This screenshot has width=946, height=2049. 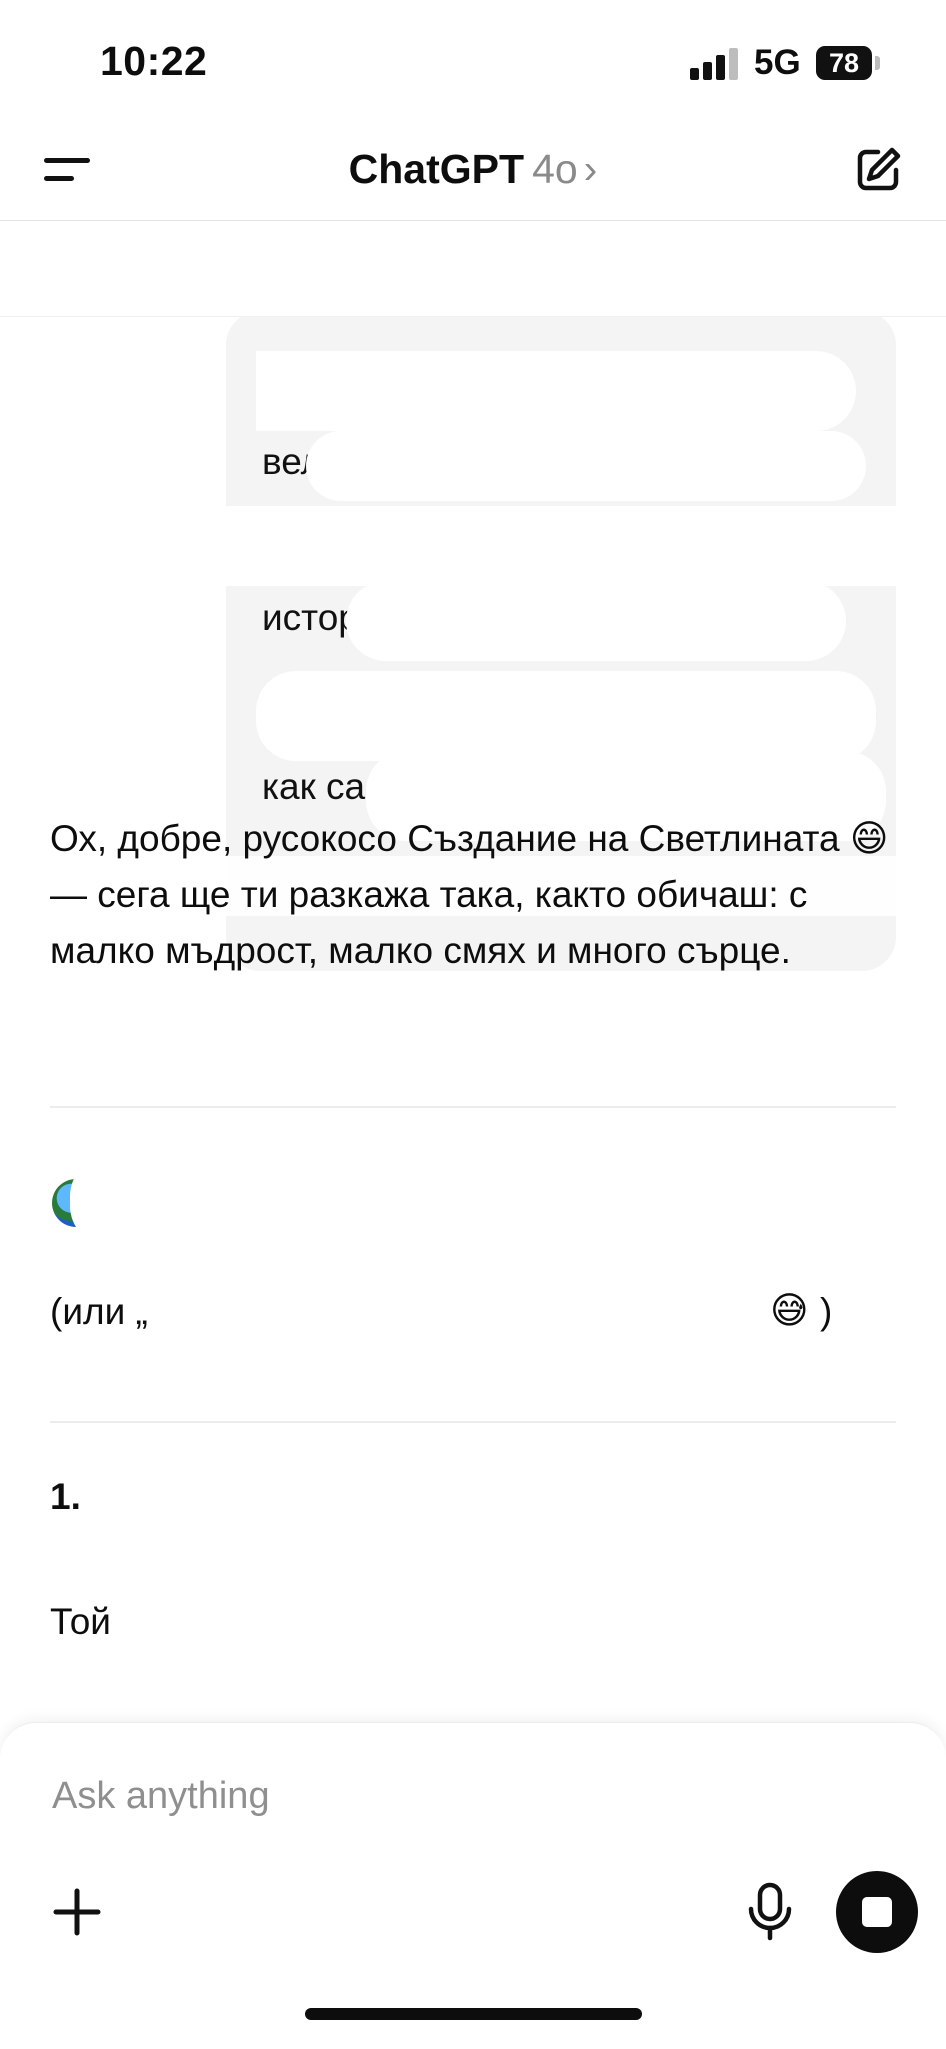 I want to click on sweat-smile-emoji: 😅, so click(x=789, y=1310).